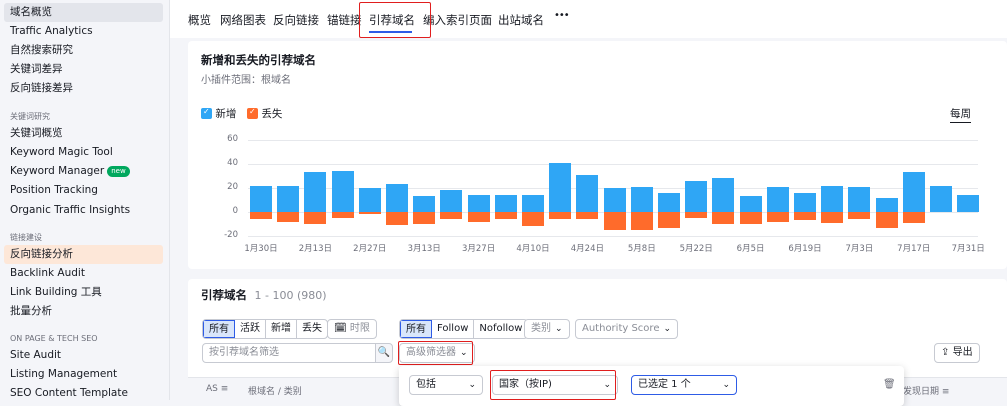 This screenshot has height=406, width=1007. What do you see at coordinates (446, 385) in the screenshot?
I see `include-dropdown: 包括 ⌄` at bounding box center [446, 385].